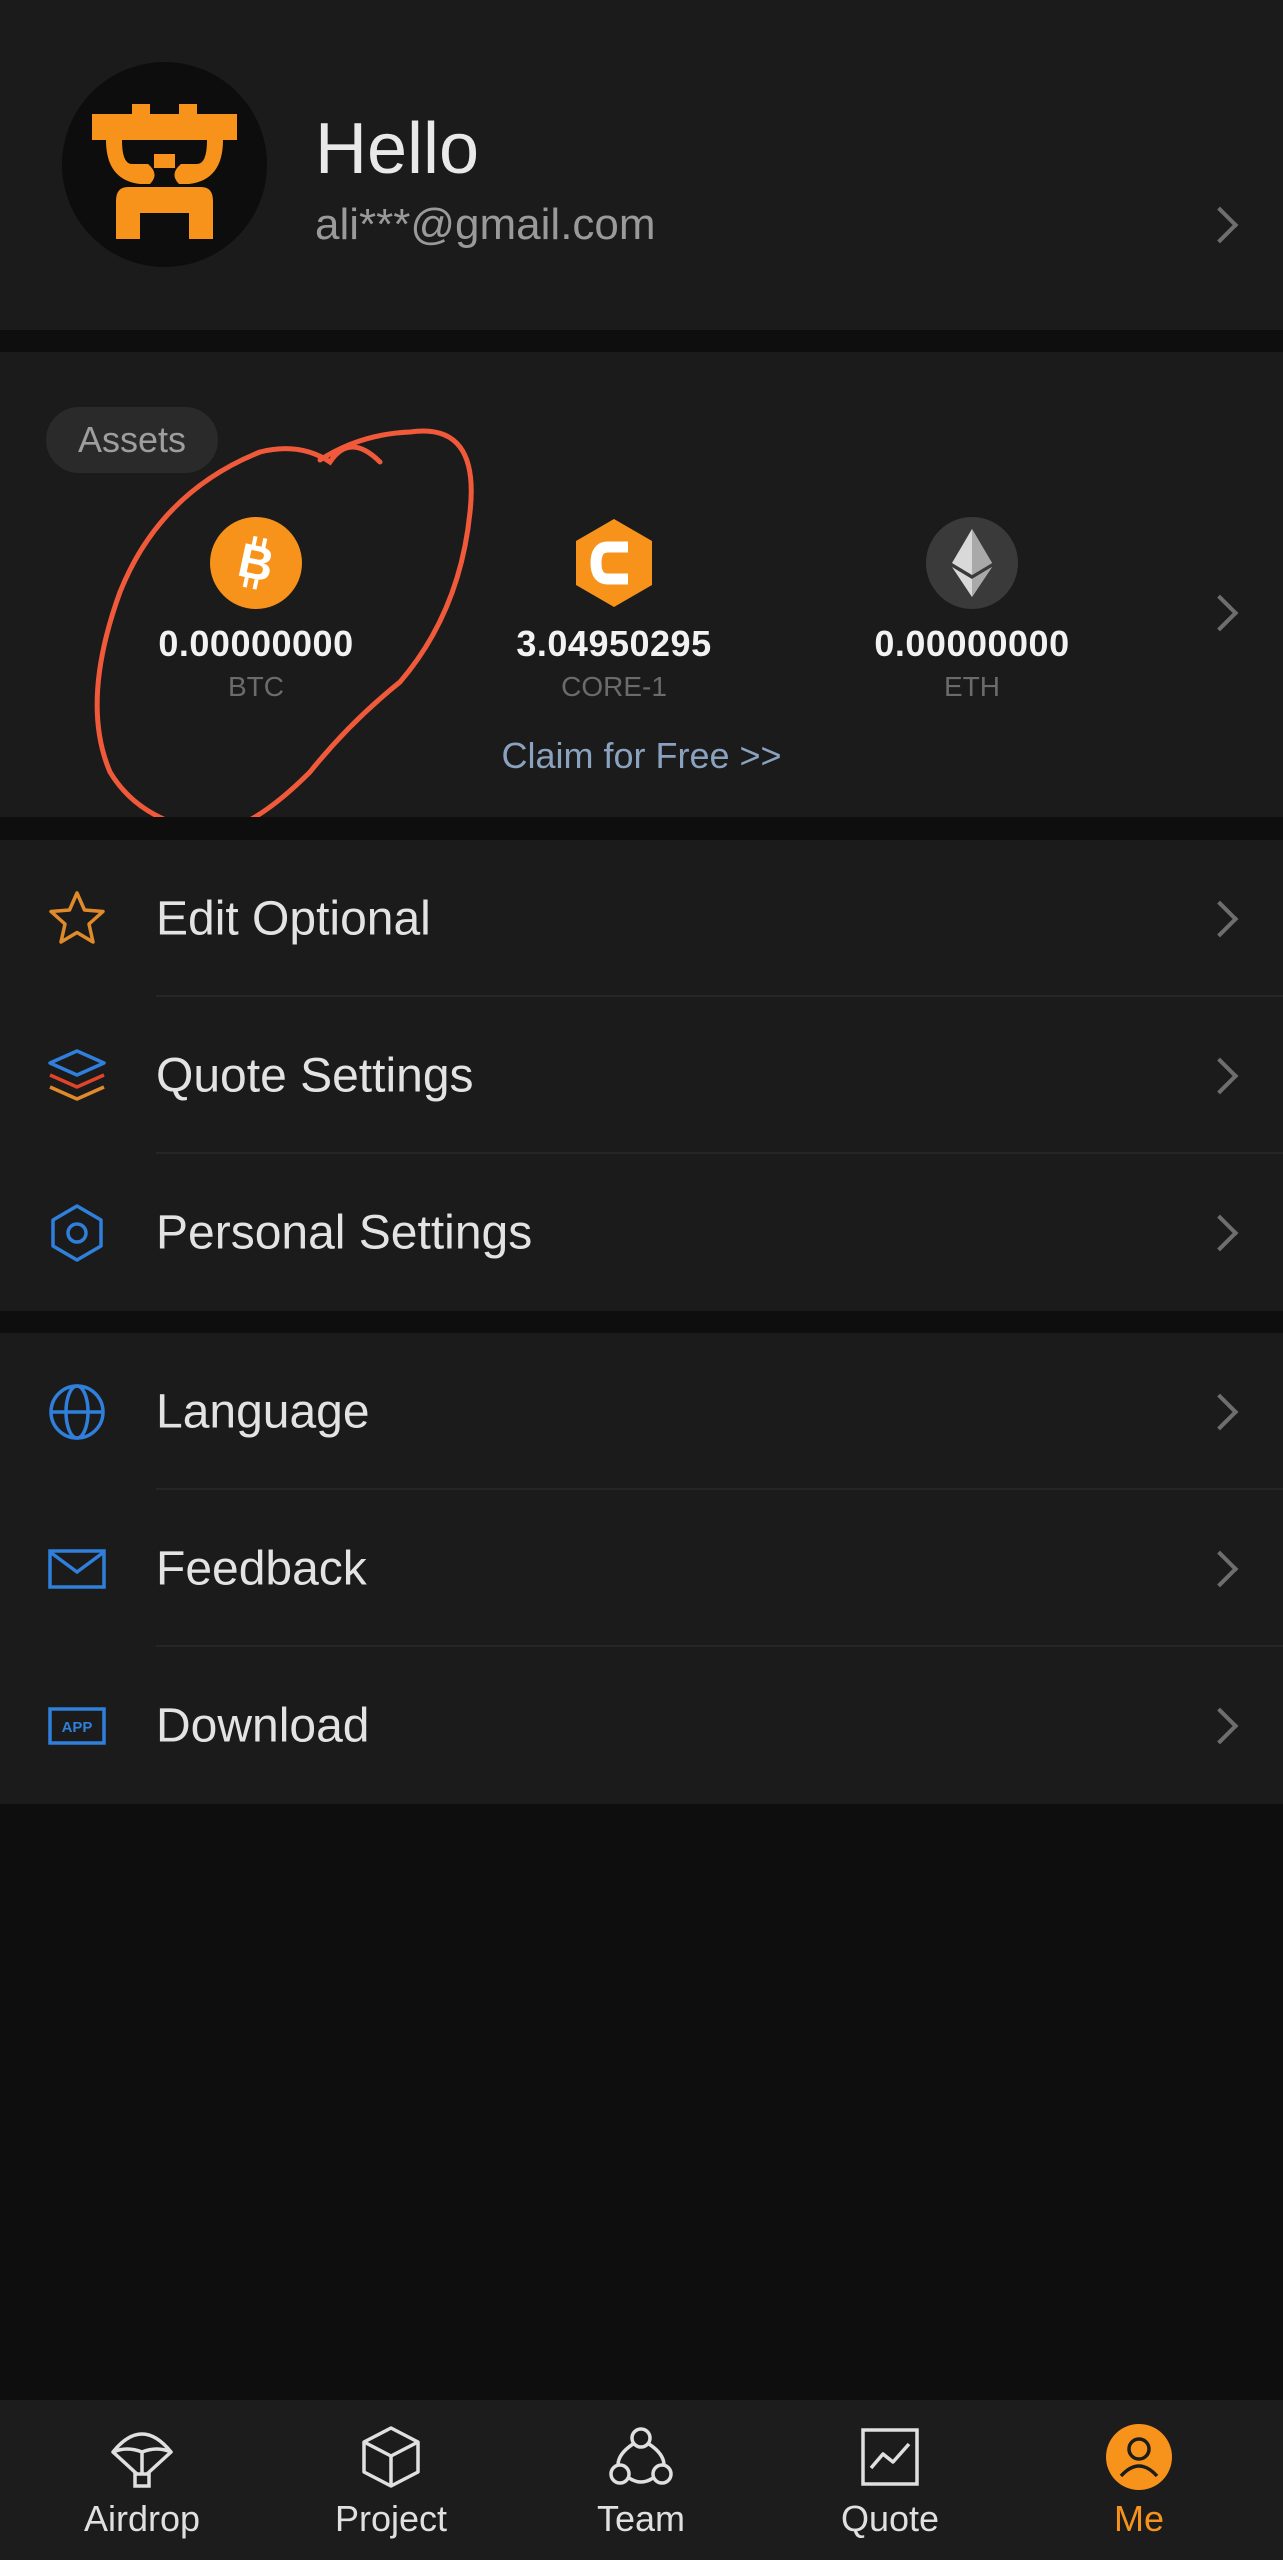 This screenshot has height=2560, width=1283. I want to click on bottom-nav: Airdrop Project Team Quote Me, so click(641, 2480).